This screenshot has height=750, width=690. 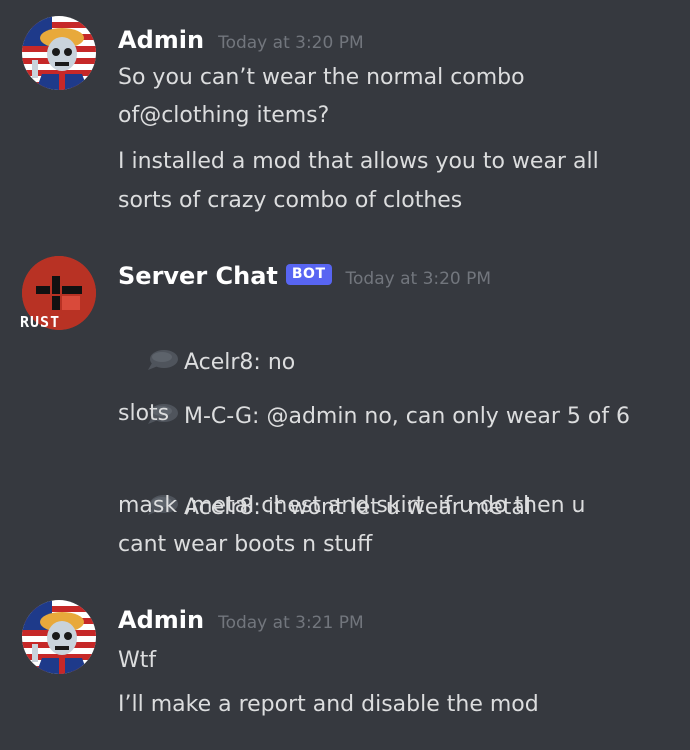 I want to click on message-text: Wtf, so click(x=137, y=660).